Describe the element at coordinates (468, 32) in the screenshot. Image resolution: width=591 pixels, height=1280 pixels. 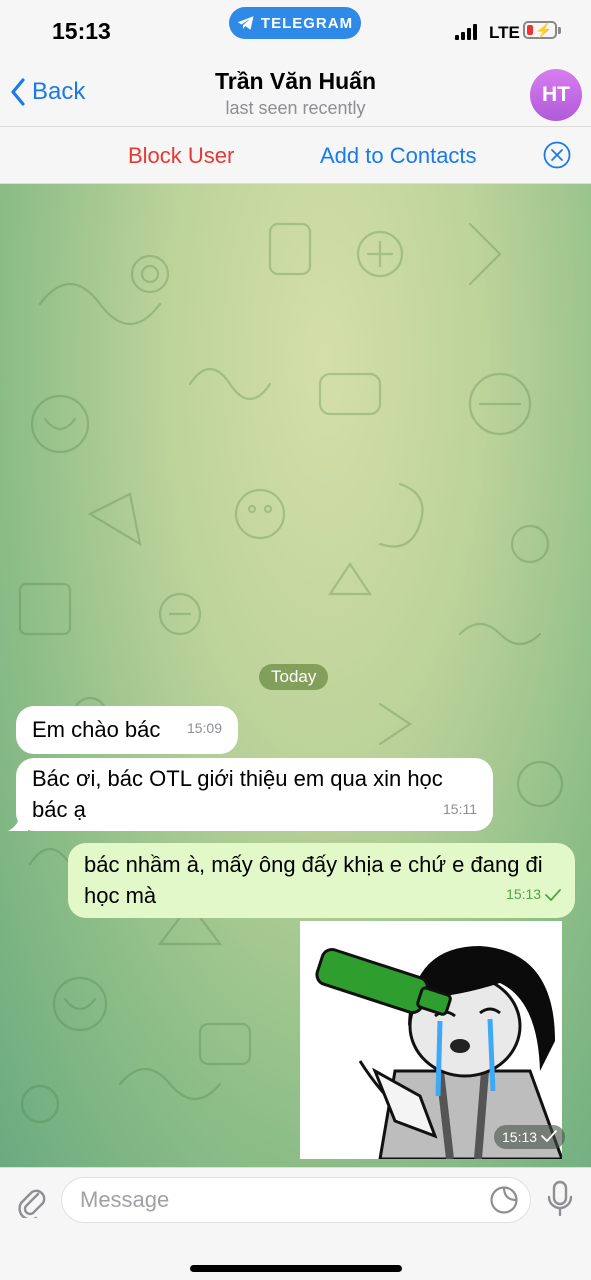
I see `signal-icon` at that location.